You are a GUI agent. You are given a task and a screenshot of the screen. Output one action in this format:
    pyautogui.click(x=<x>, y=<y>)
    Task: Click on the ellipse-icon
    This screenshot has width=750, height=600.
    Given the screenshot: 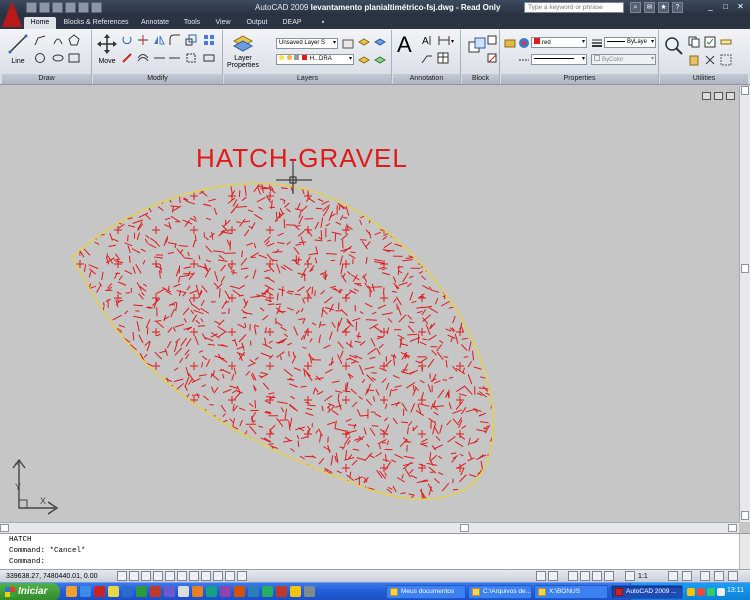 What is the action you would take?
    pyautogui.click(x=58, y=58)
    